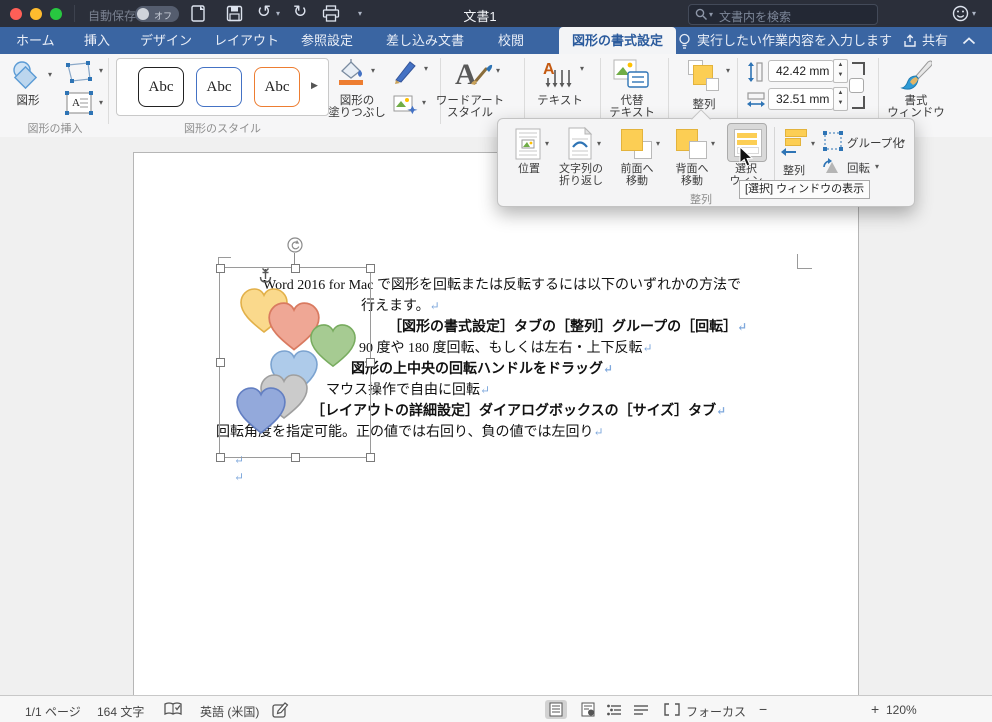 The height and width of the screenshot is (722, 992). Describe the element at coordinates (672, 709) in the screenshot. I see `focus-mode-icon` at that location.